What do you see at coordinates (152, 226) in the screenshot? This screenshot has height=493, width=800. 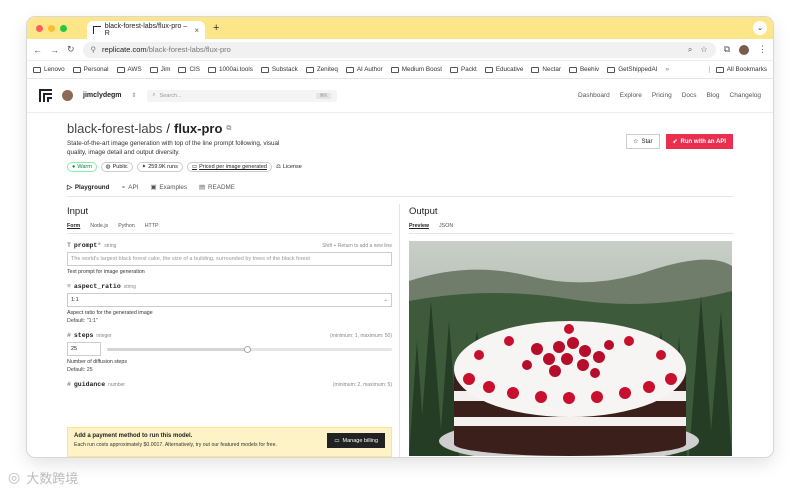 I see `tab-http: HTTP` at bounding box center [152, 226].